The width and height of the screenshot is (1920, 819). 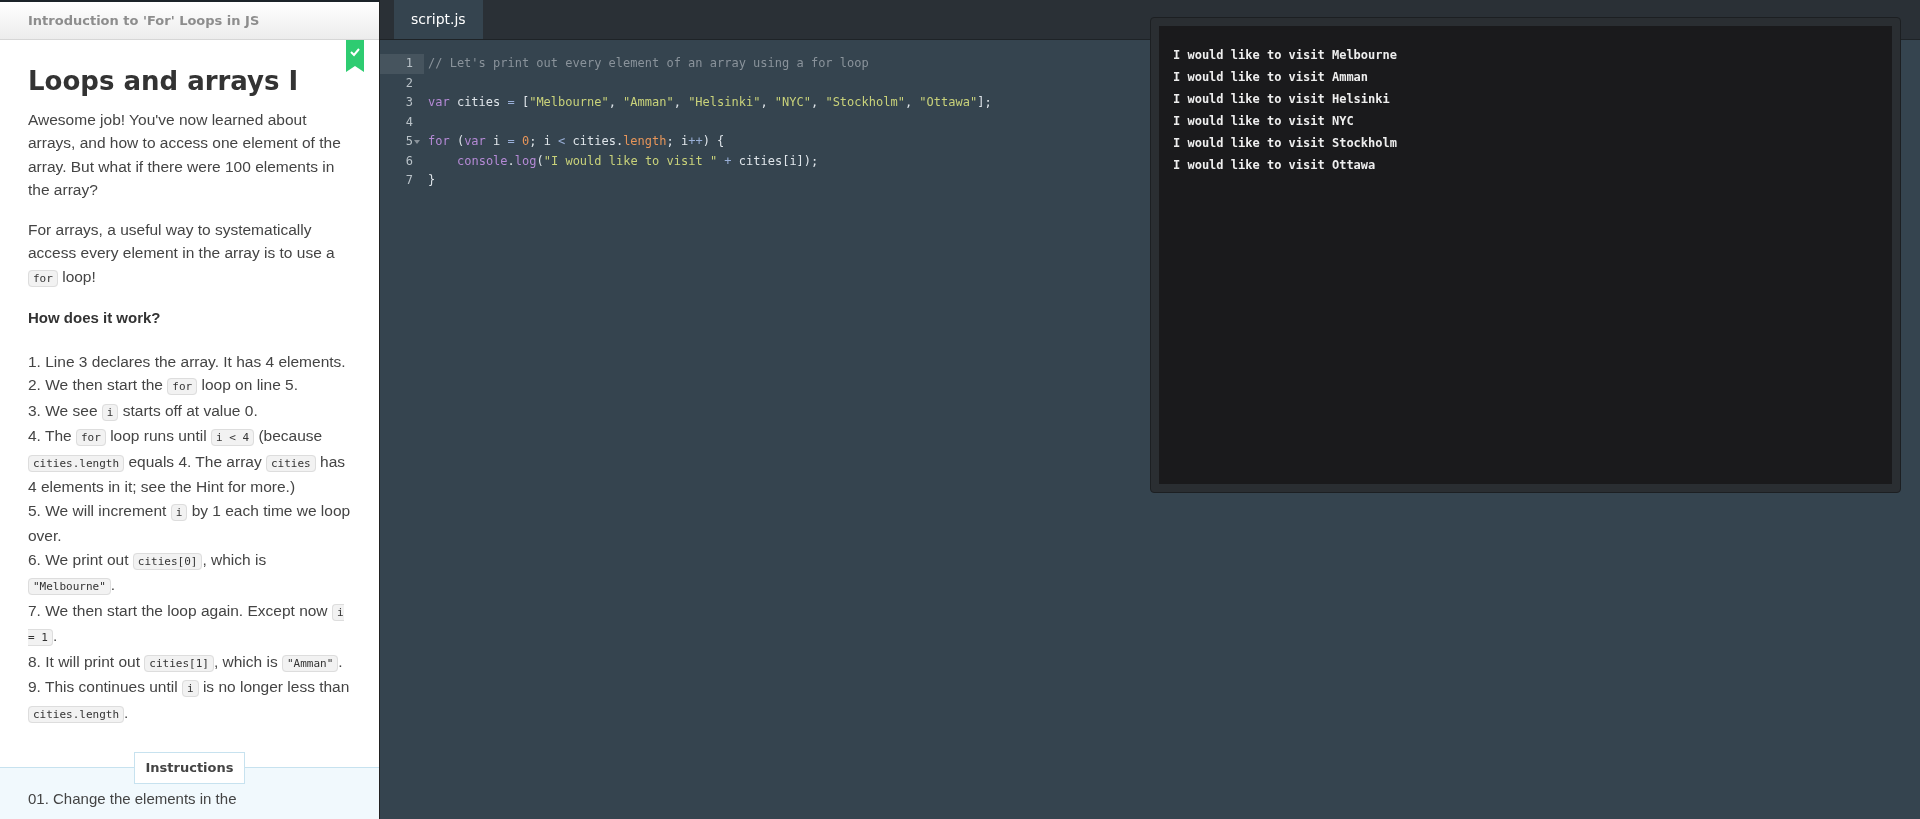 What do you see at coordinates (438, 19) in the screenshot?
I see `file-tab: script.js` at bounding box center [438, 19].